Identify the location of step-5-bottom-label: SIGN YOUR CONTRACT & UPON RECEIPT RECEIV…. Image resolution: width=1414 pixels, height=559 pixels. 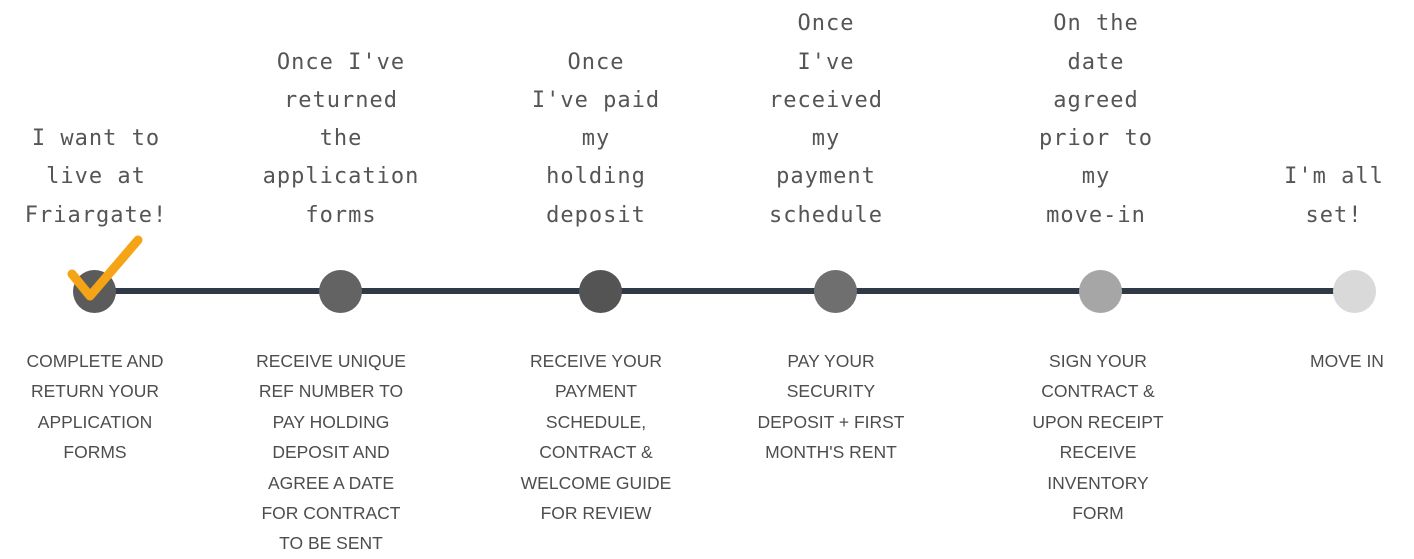
(1098, 437).